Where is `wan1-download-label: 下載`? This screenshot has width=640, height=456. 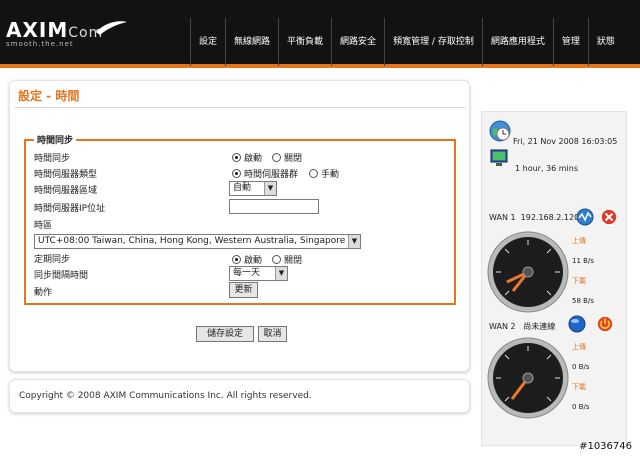 wan1-download-label: 下載 is located at coordinates (579, 281).